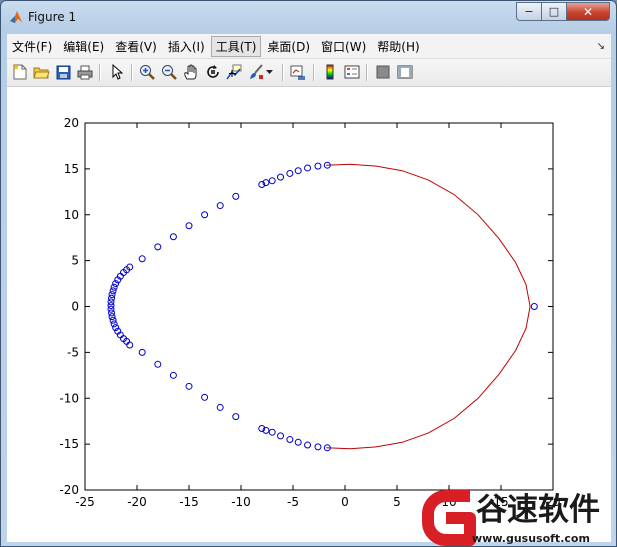 The width and height of the screenshot is (617, 547). I want to click on watermark-url: www.gususoft.com, so click(531, 538).